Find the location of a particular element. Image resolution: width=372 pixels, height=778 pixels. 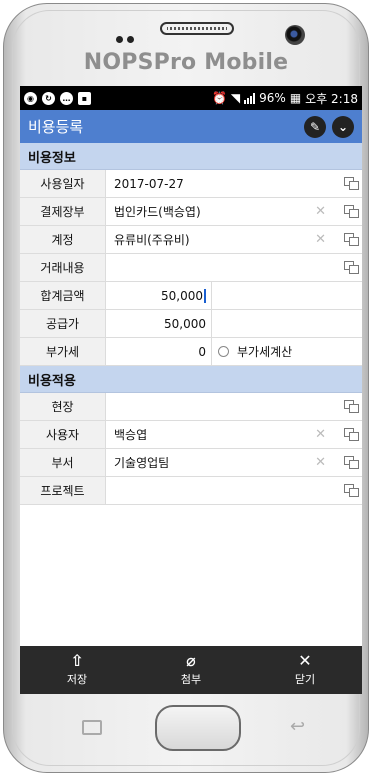

status-bar: ◉ ↻ … ▪ ⏰ ◥ 96% ▦ 오후 2:18 is located at coordinates (191, 98).